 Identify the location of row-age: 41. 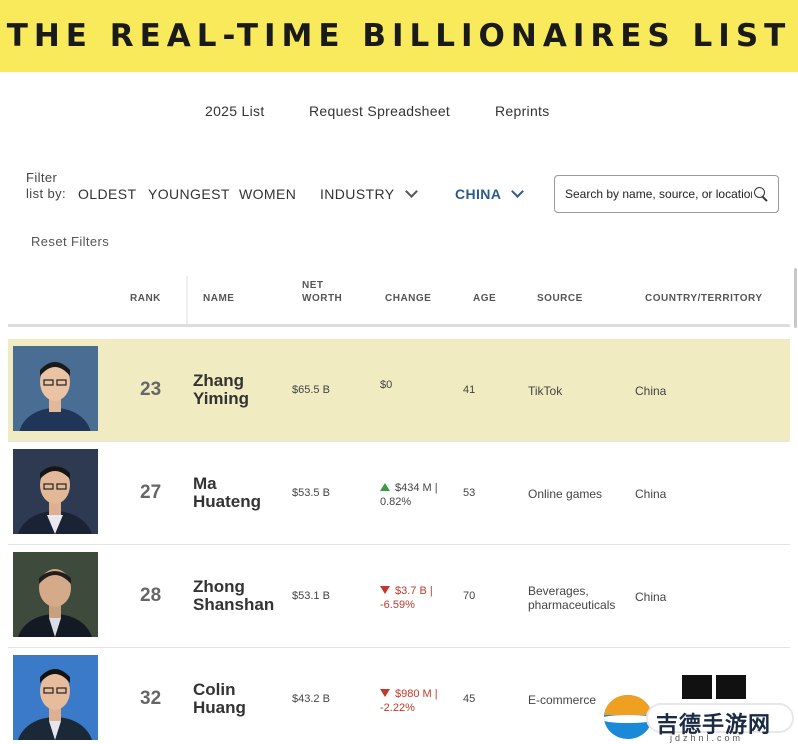
(469, 390).